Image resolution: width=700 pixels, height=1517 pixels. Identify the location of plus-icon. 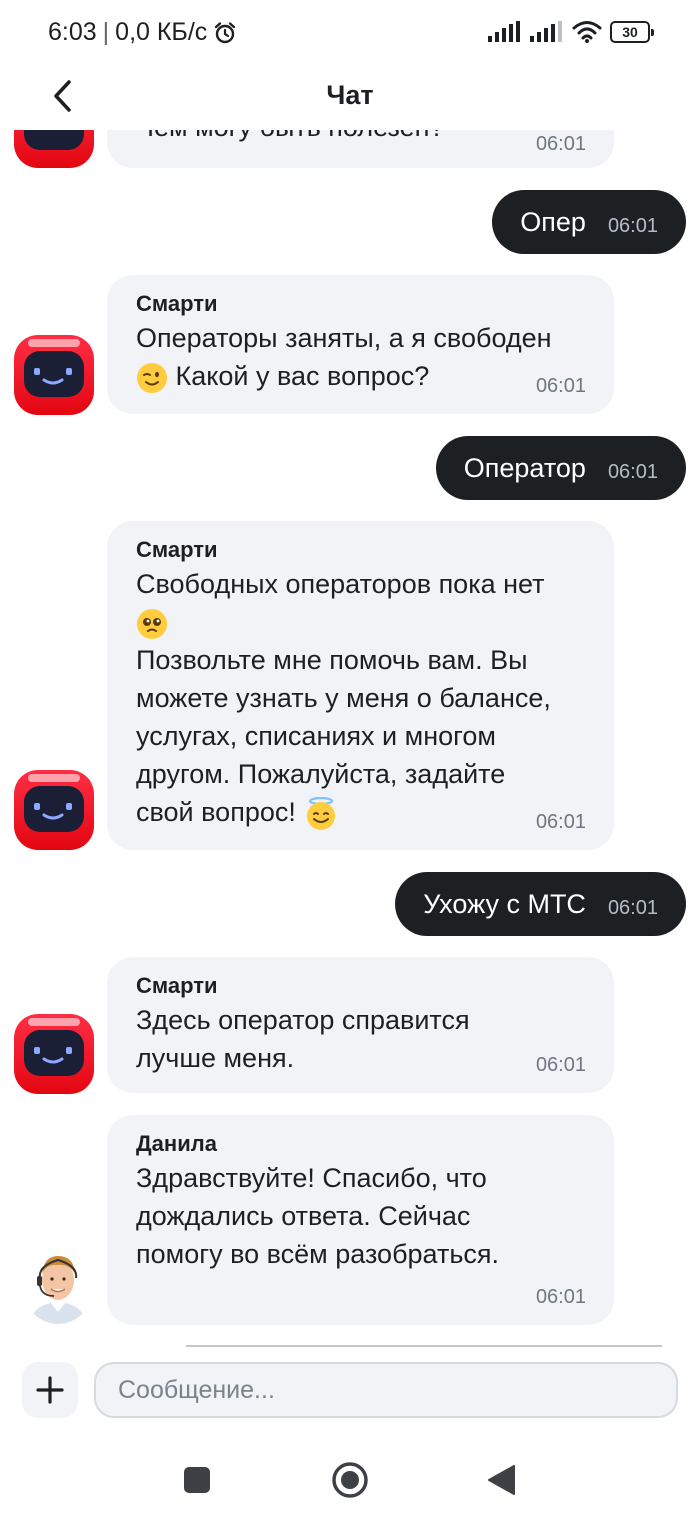
(50, 1390).